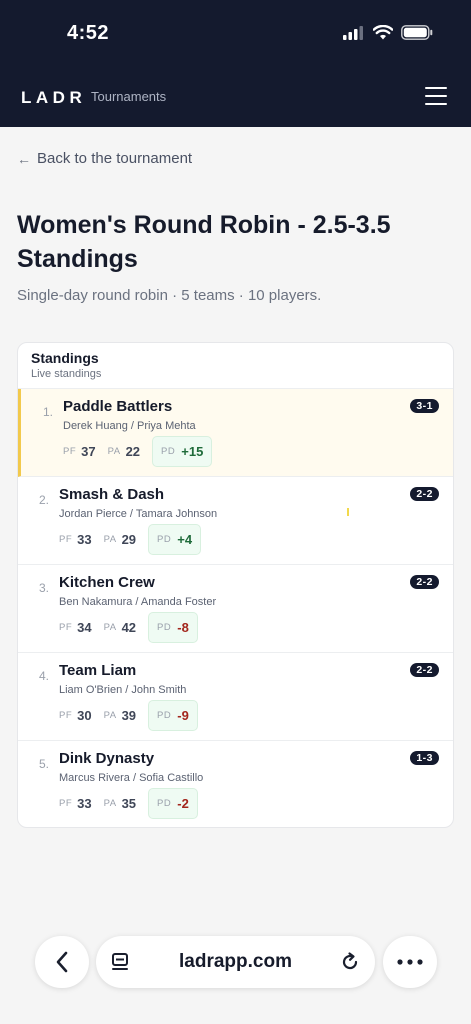 This screenshot has height=1024, width=471. Describe the element at coordinates (24, 158) in the screenshot. I see `arrow-left-icon: ←` at that location.